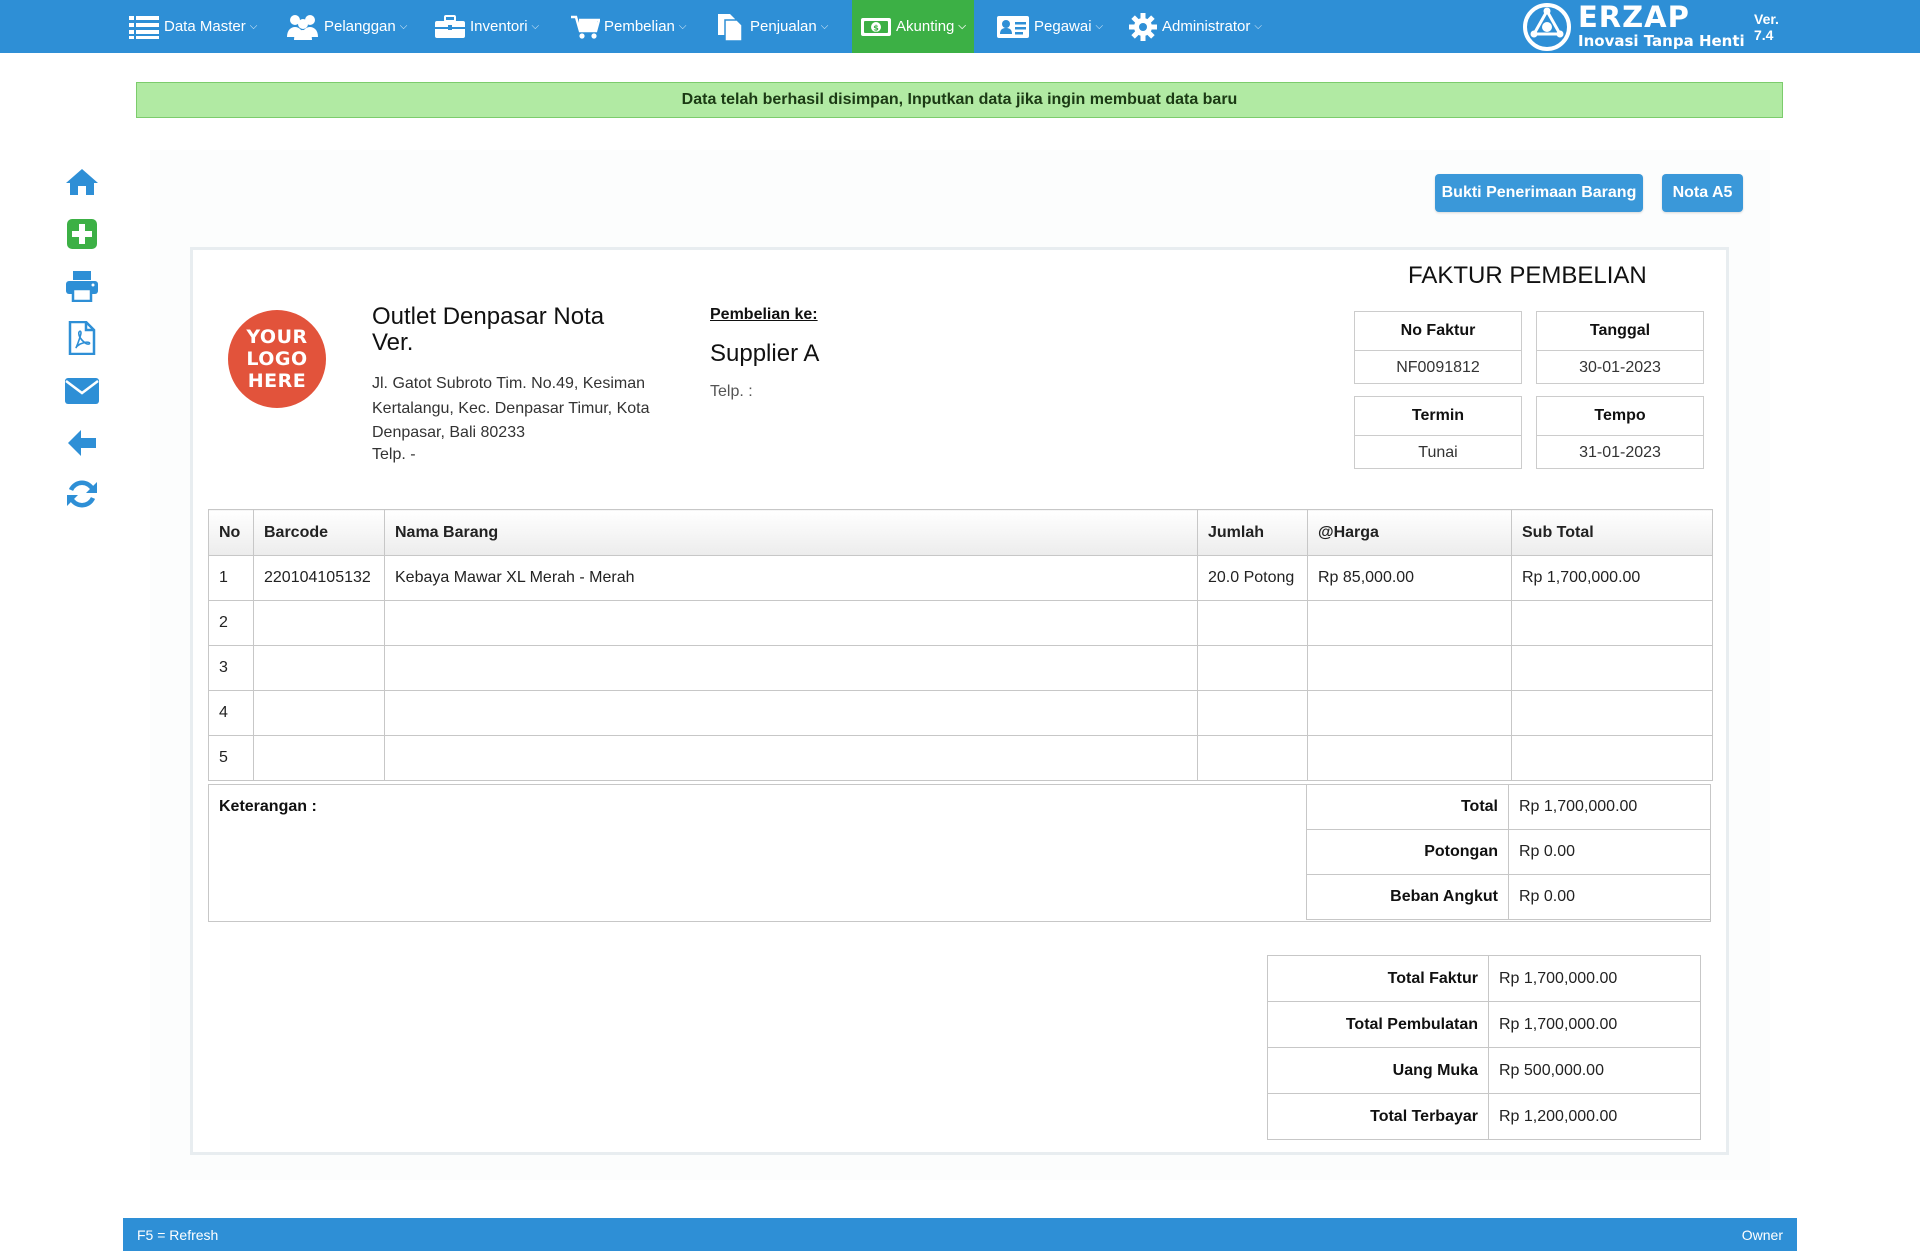  What do you see at coordinates (450, 26) in the screenshot?
I see `briefcase-icon` at bounding box center [450, 26].